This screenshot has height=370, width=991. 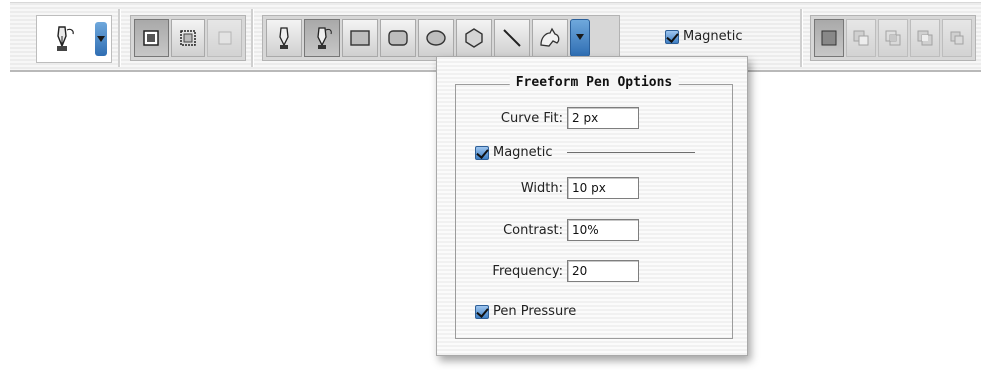 I want to click on polygon-tool-button, so click(x=474, y=38).